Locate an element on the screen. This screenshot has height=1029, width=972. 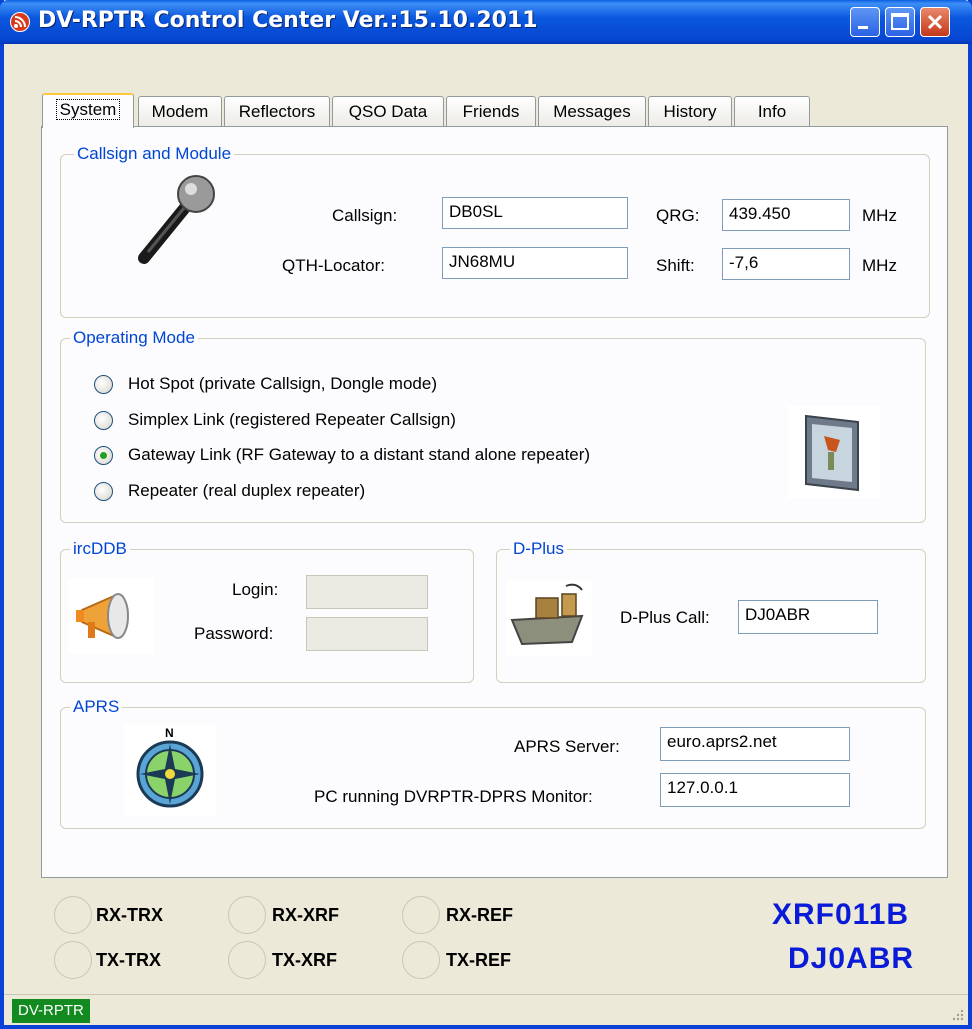
aprs-server-label: APRS Server: is located at coordinates (567, 746).